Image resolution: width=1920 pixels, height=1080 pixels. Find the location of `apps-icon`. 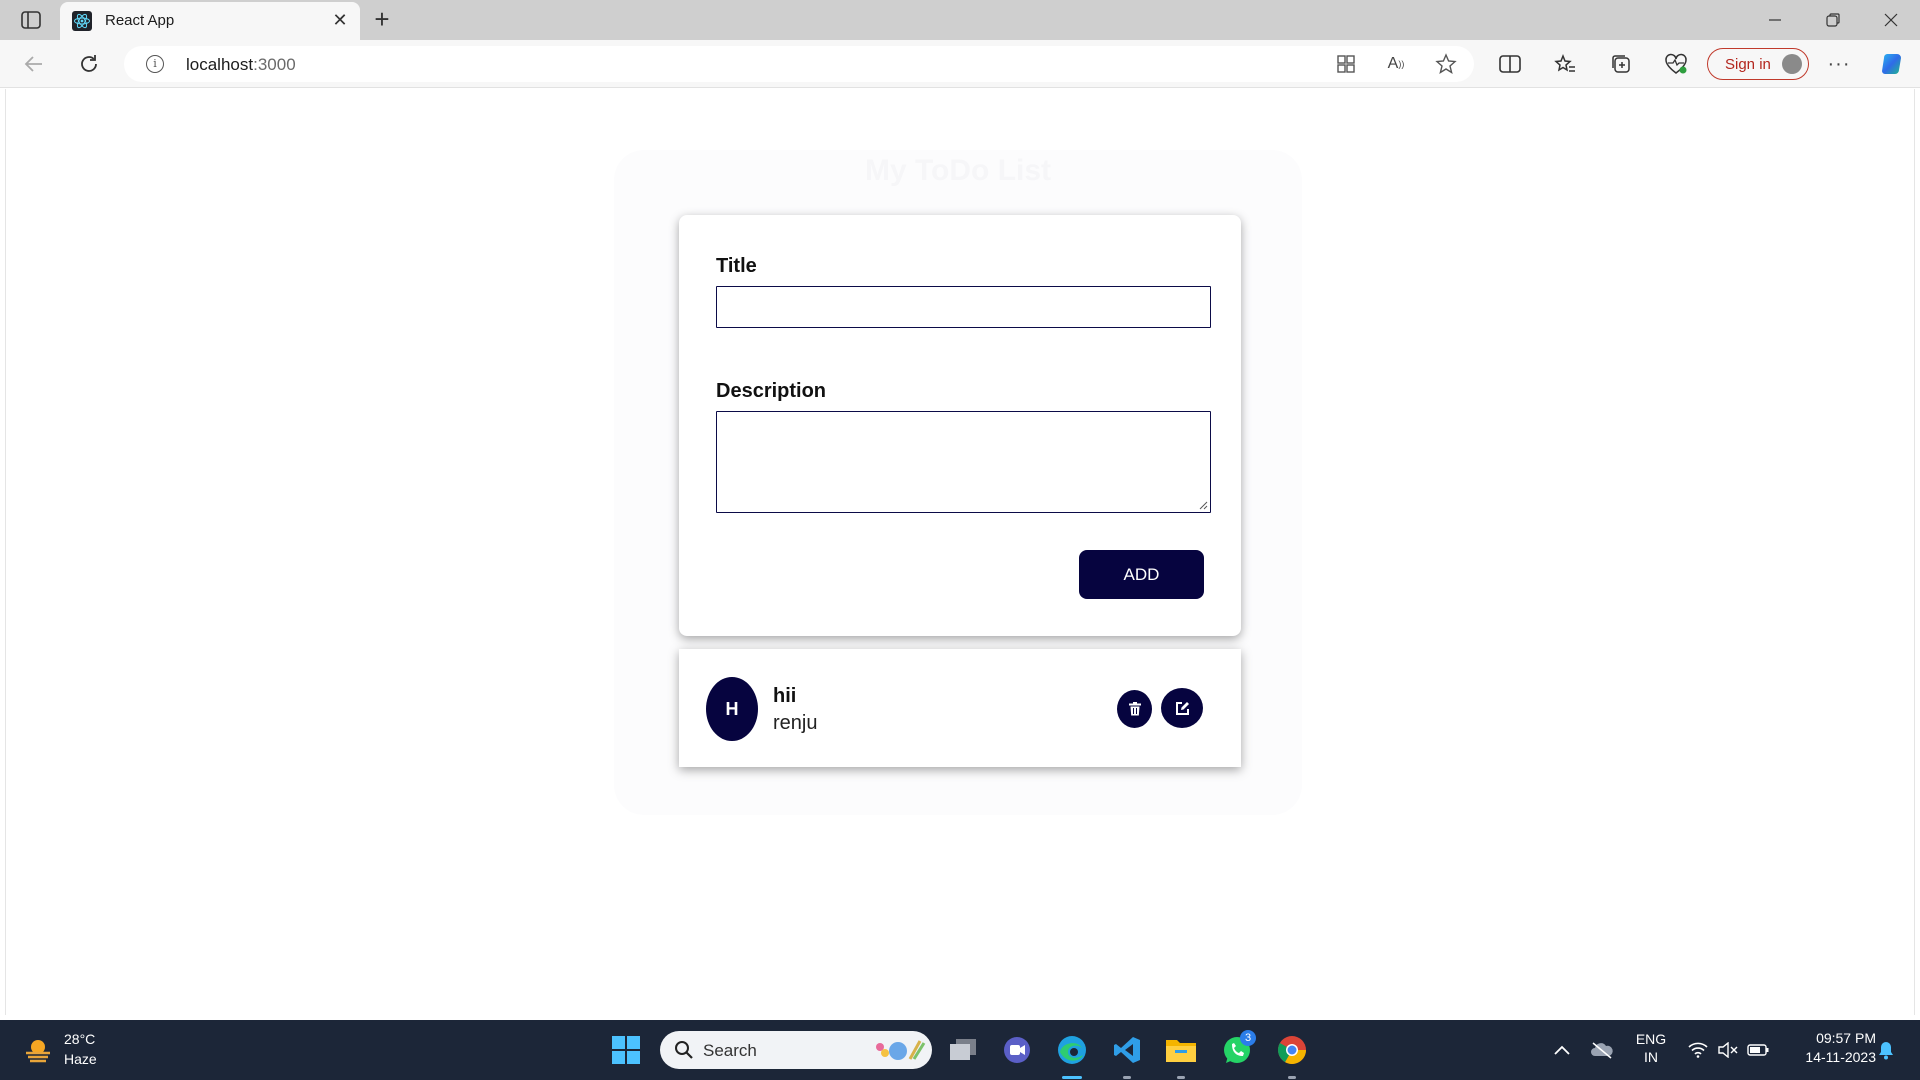

apps-icon is located at coordinates (1346, 64).